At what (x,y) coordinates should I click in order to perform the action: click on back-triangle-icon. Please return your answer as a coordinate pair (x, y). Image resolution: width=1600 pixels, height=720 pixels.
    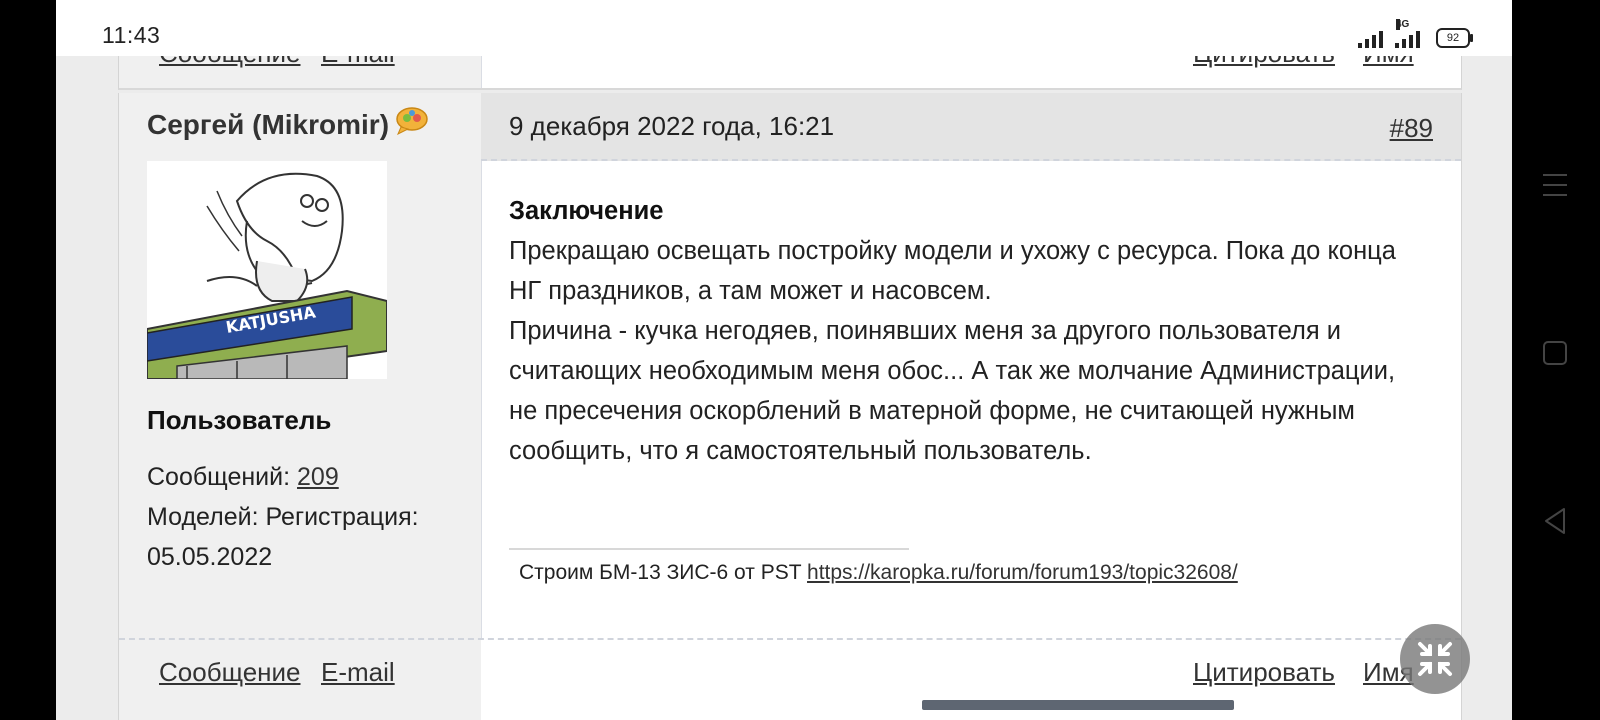
    Looking at the image, I should click on (1555, 521).